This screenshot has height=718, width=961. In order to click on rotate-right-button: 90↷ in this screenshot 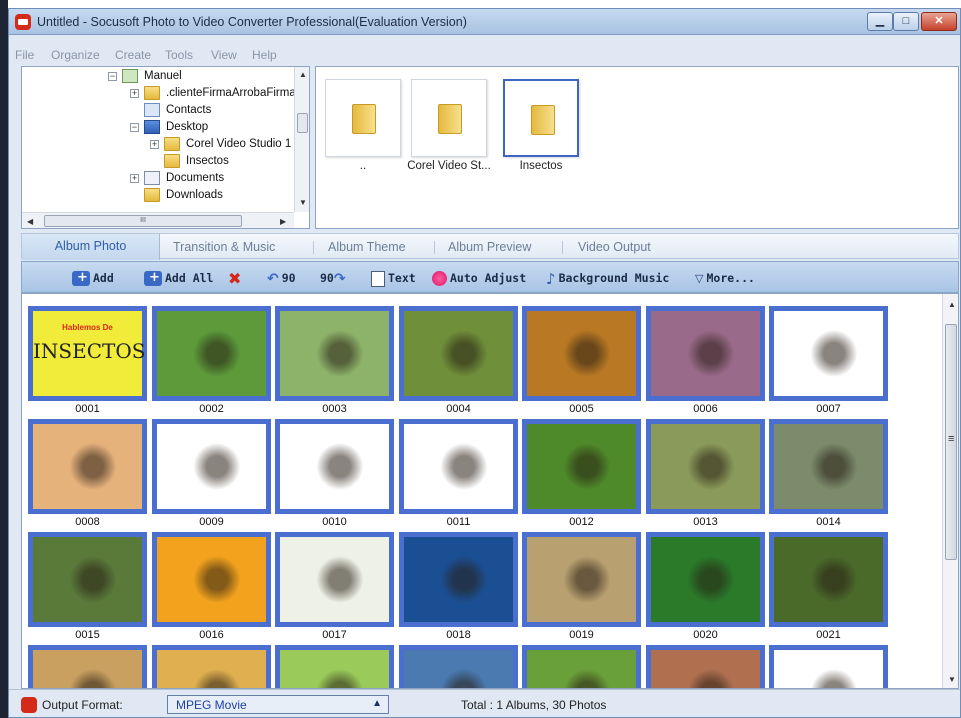, I will do `click(334, 278)`.